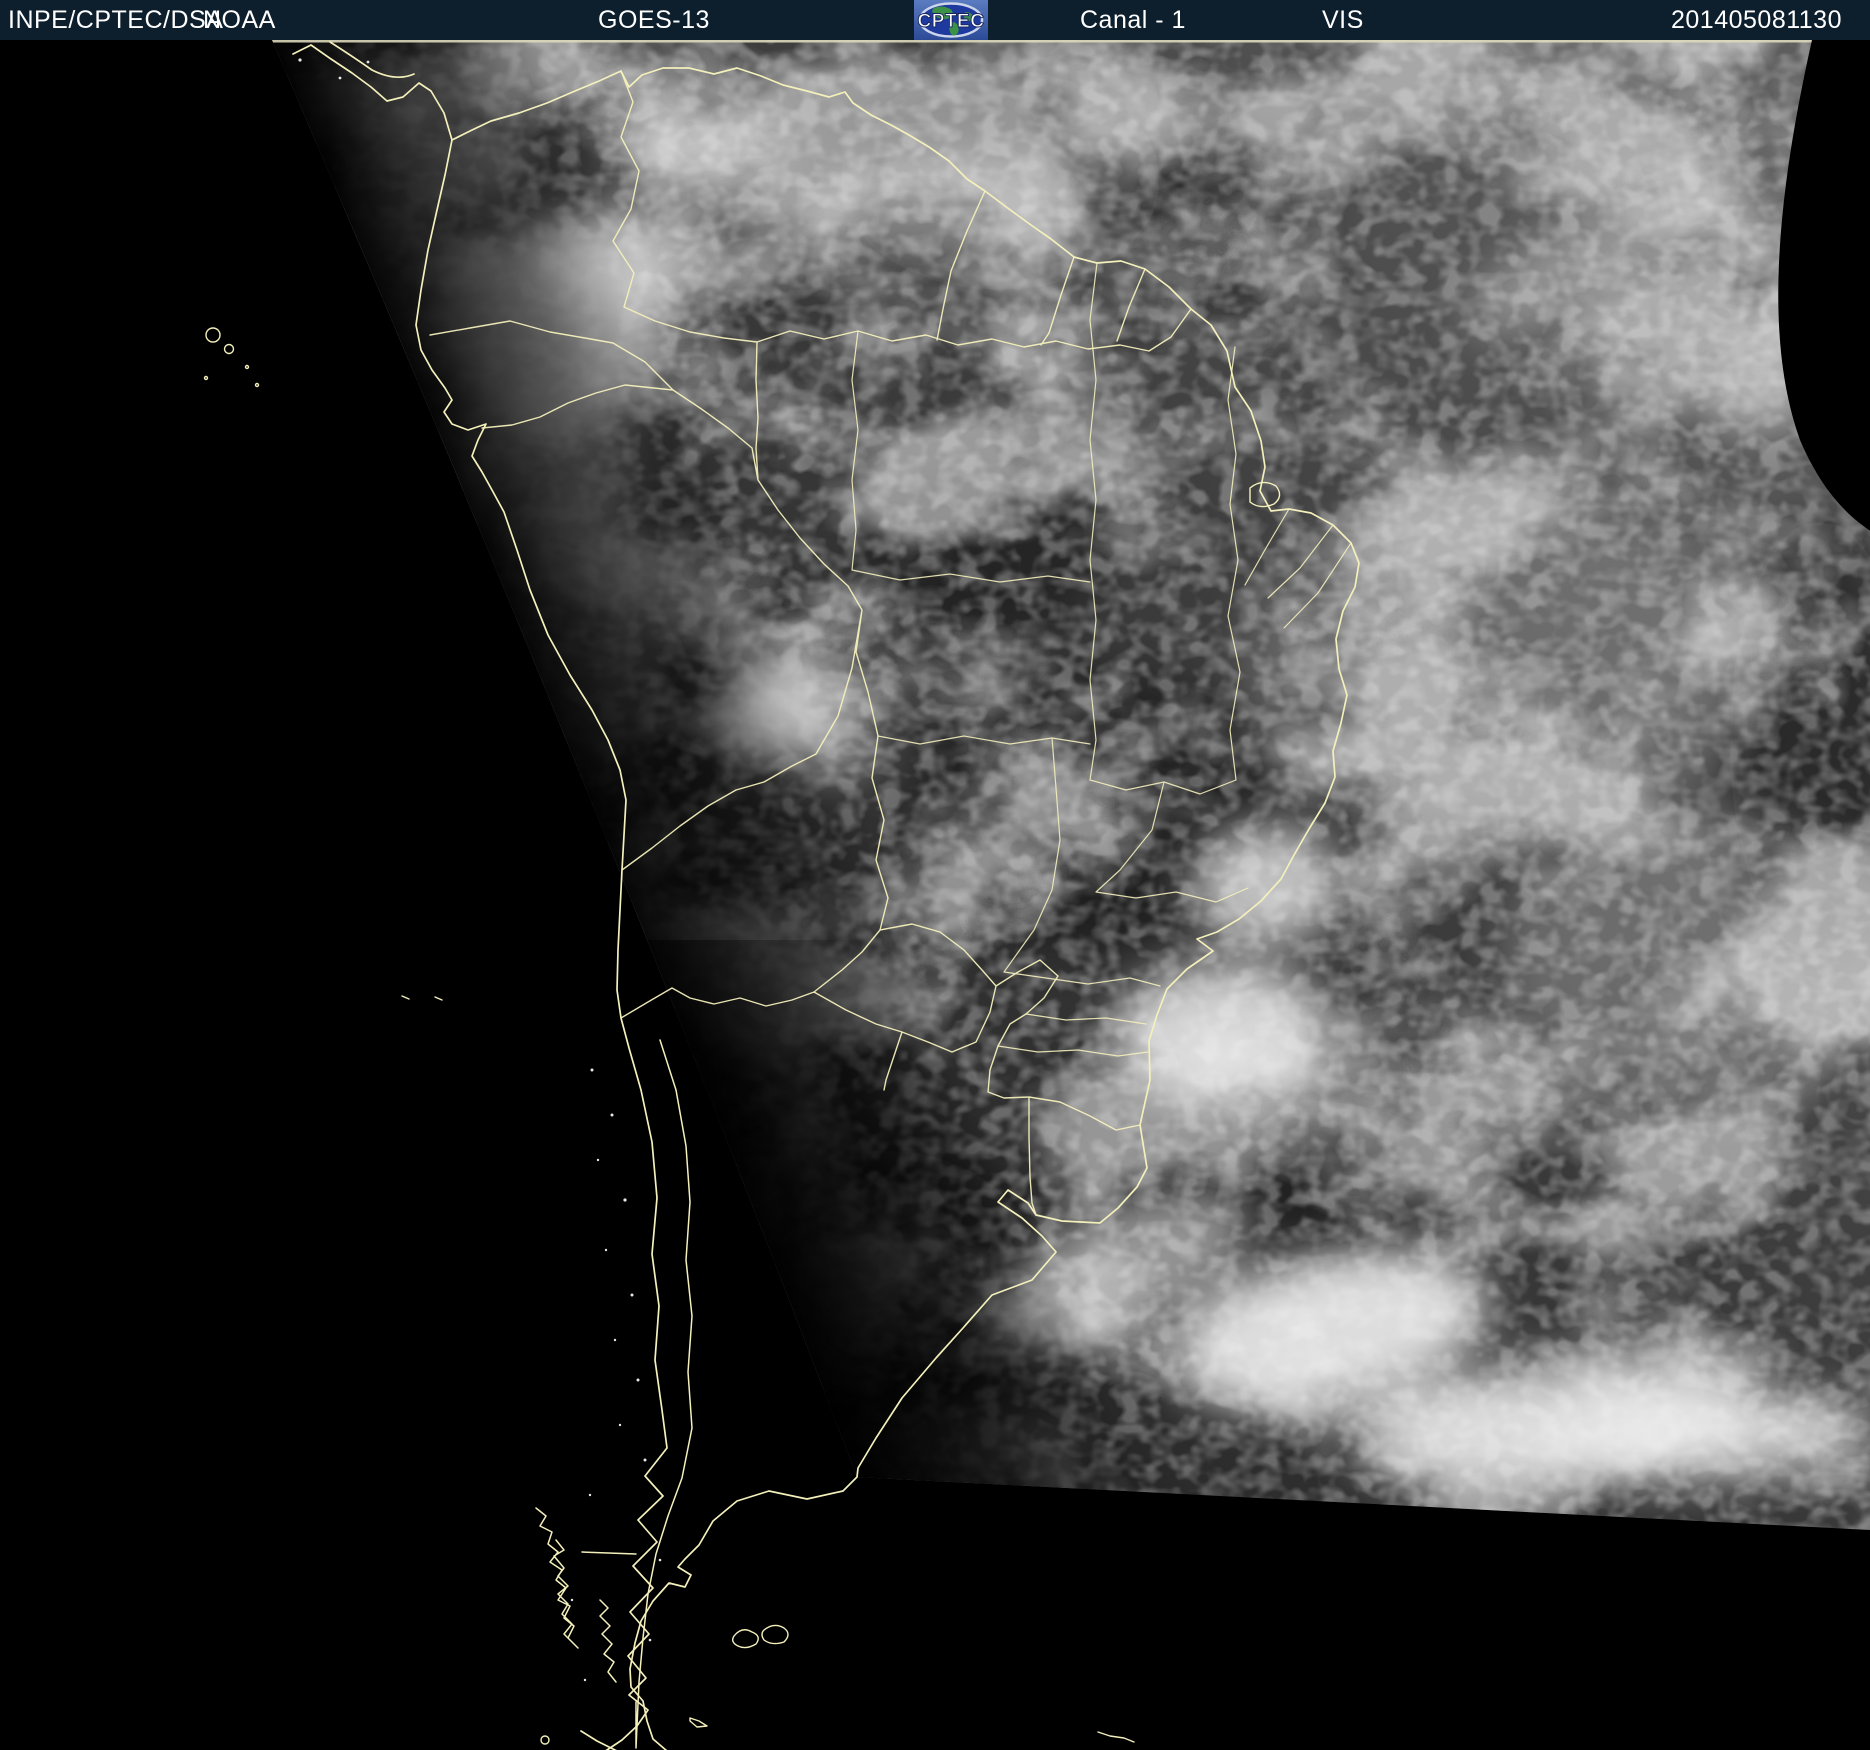 The height and width of the screenshot is (1750, 1870). What do you see at coordinates (654, 20) in the screenshot?
I see `satellite-label: GOES-13` at bounding box center [654, 20].